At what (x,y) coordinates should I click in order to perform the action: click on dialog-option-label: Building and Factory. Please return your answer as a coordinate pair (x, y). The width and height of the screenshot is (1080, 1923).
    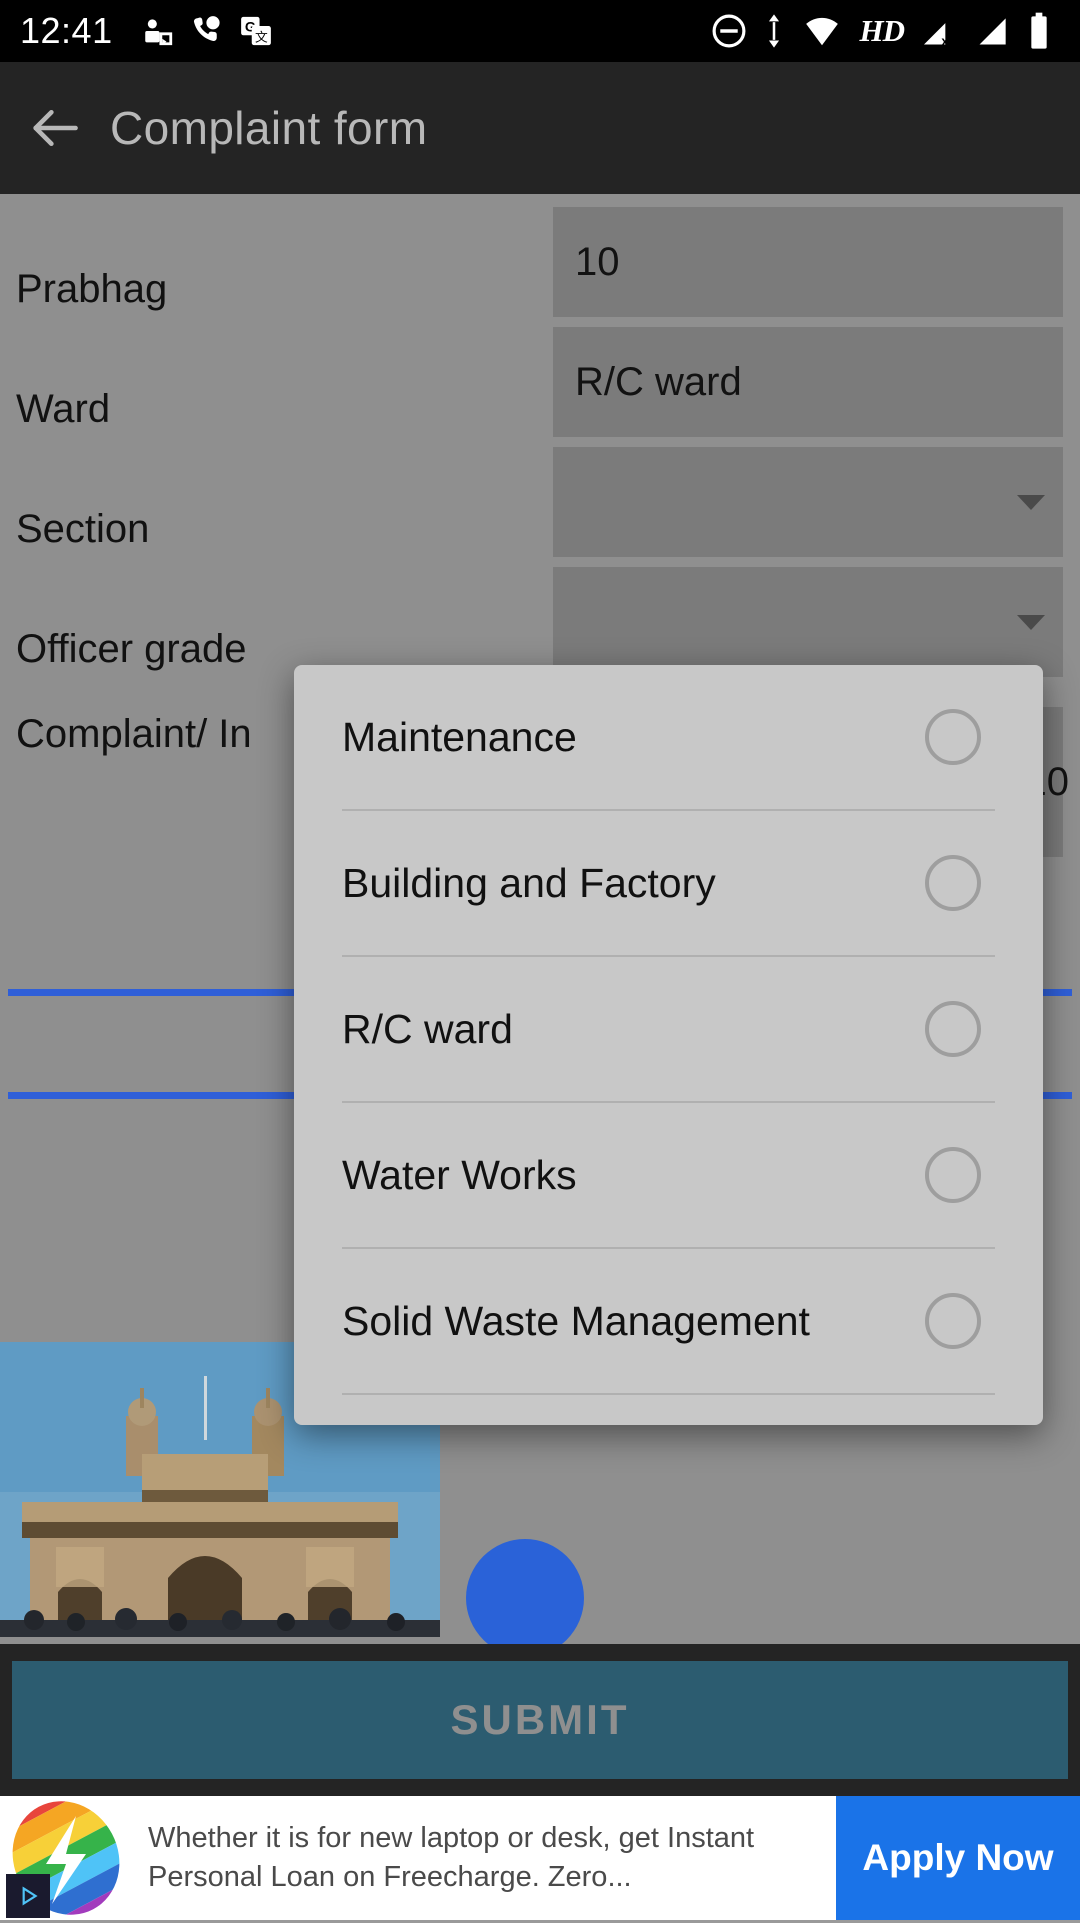
    Looking at the image, I should click on (529, 882).